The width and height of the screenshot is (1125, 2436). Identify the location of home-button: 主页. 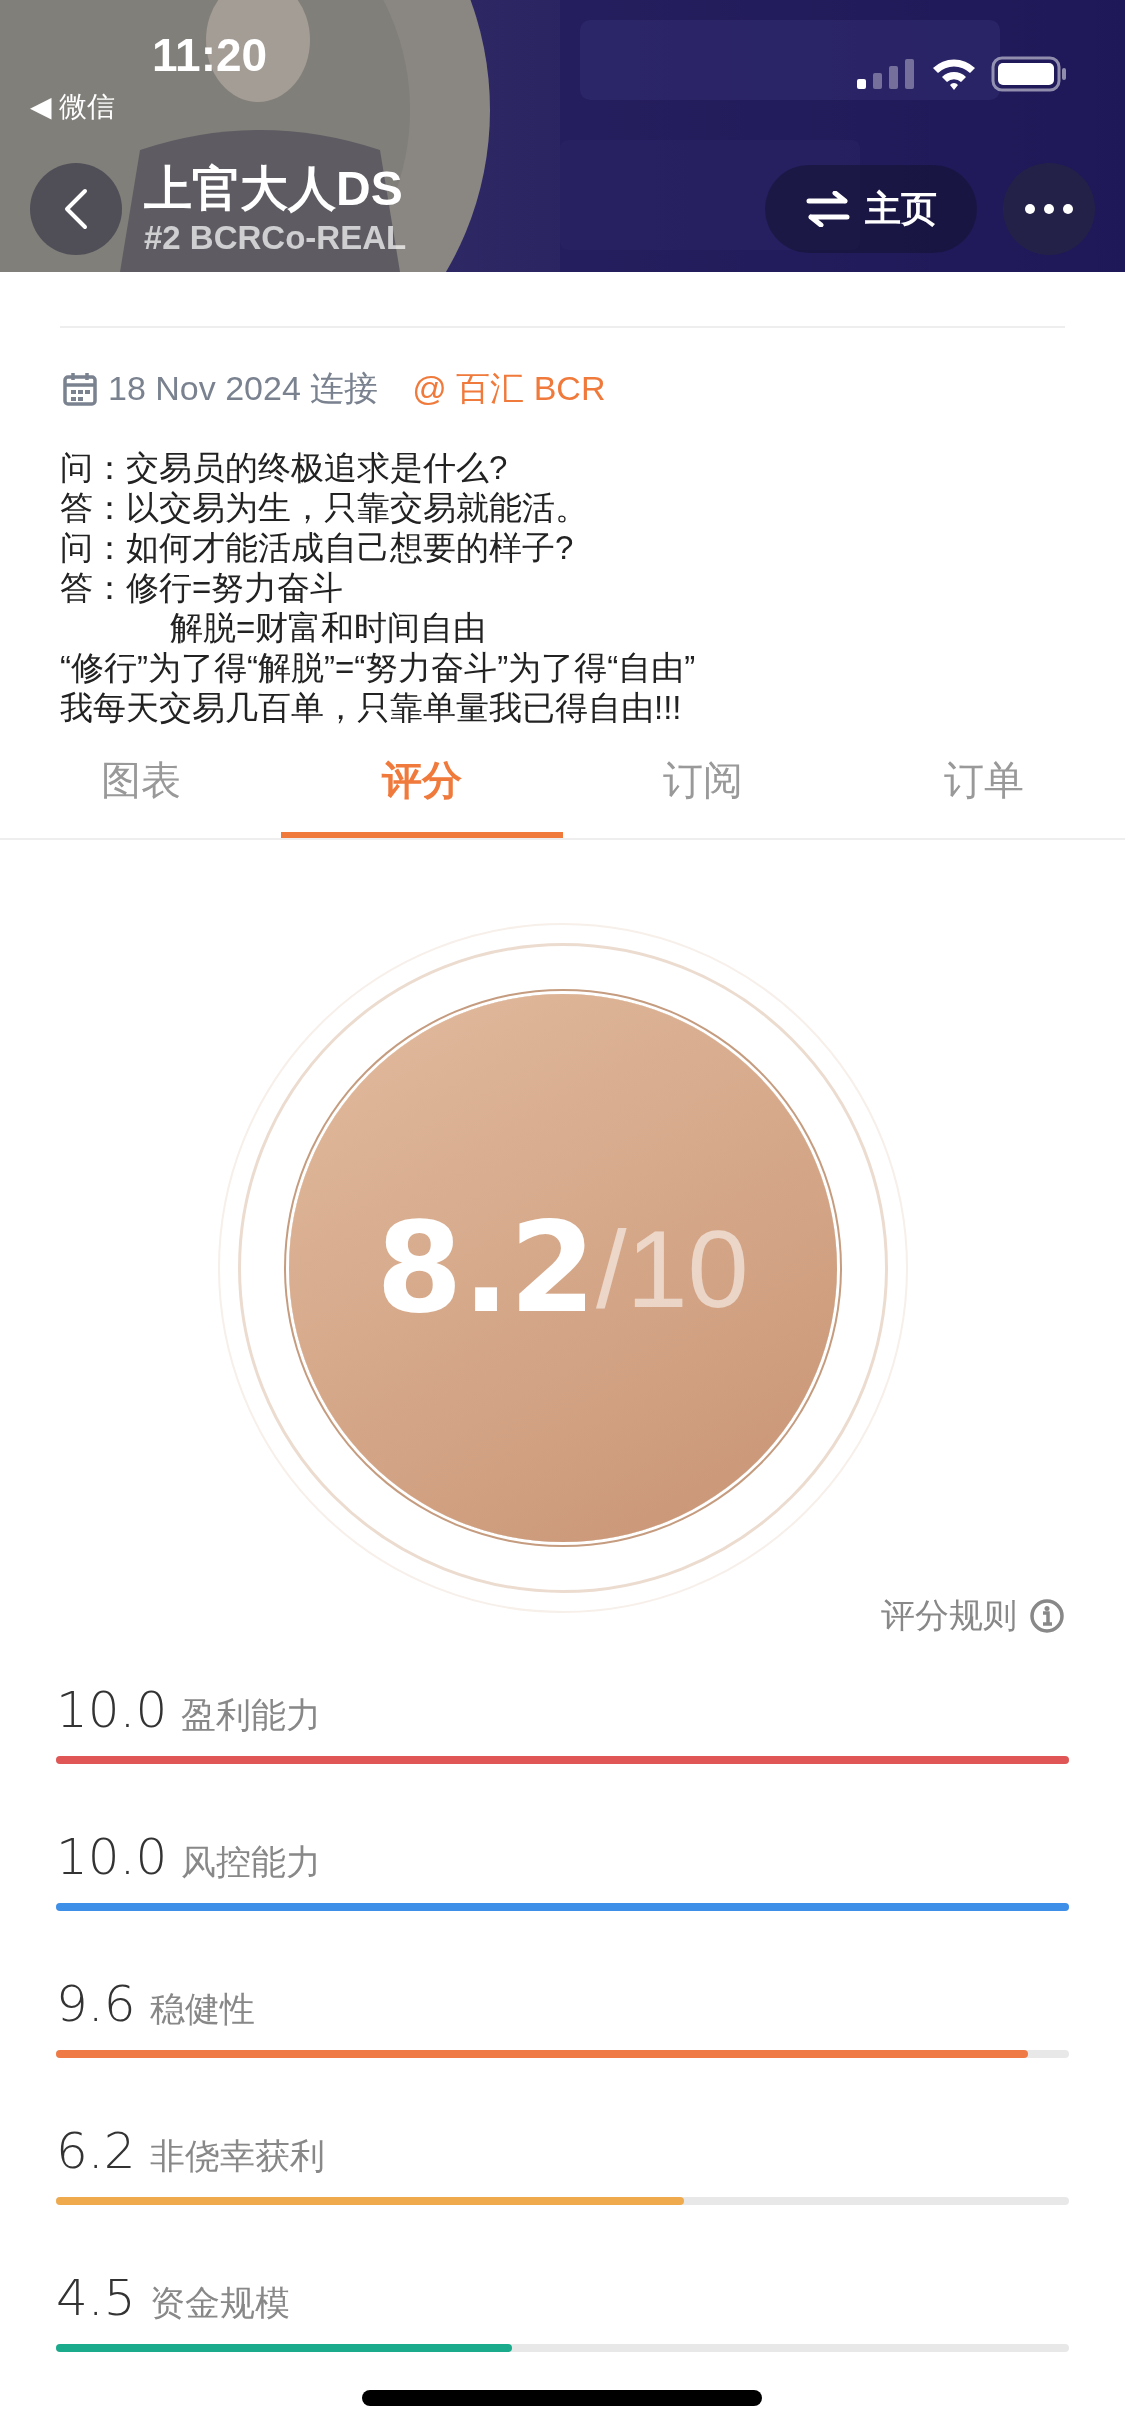
(871, 209).